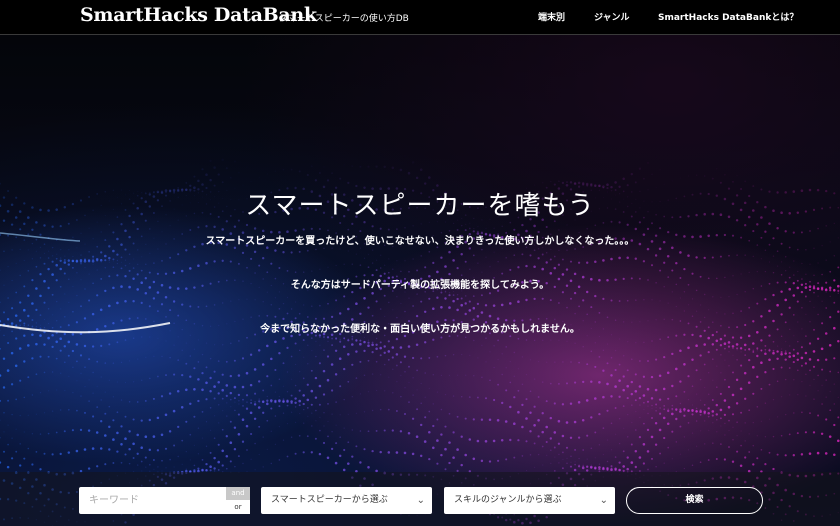 Image resolution: width=840 pixels, height=526 pixels. I want to click on site-tagline: スマートスピーカーの使い方DB, so click(344, 19).